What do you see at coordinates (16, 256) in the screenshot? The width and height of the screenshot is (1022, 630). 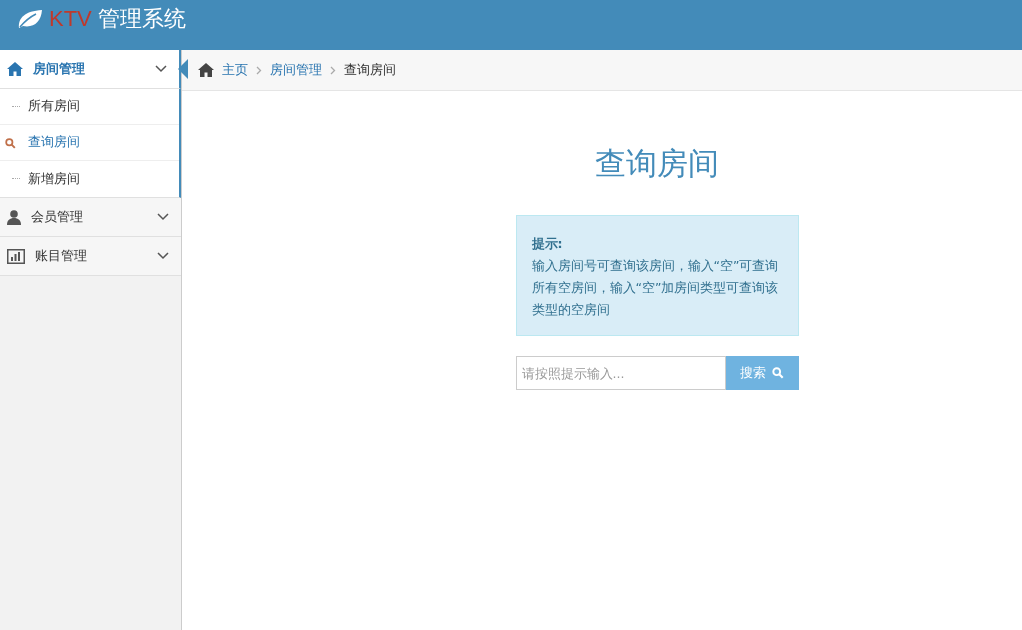 I see `bar-chart-icon` at bounding box center [16, 256].